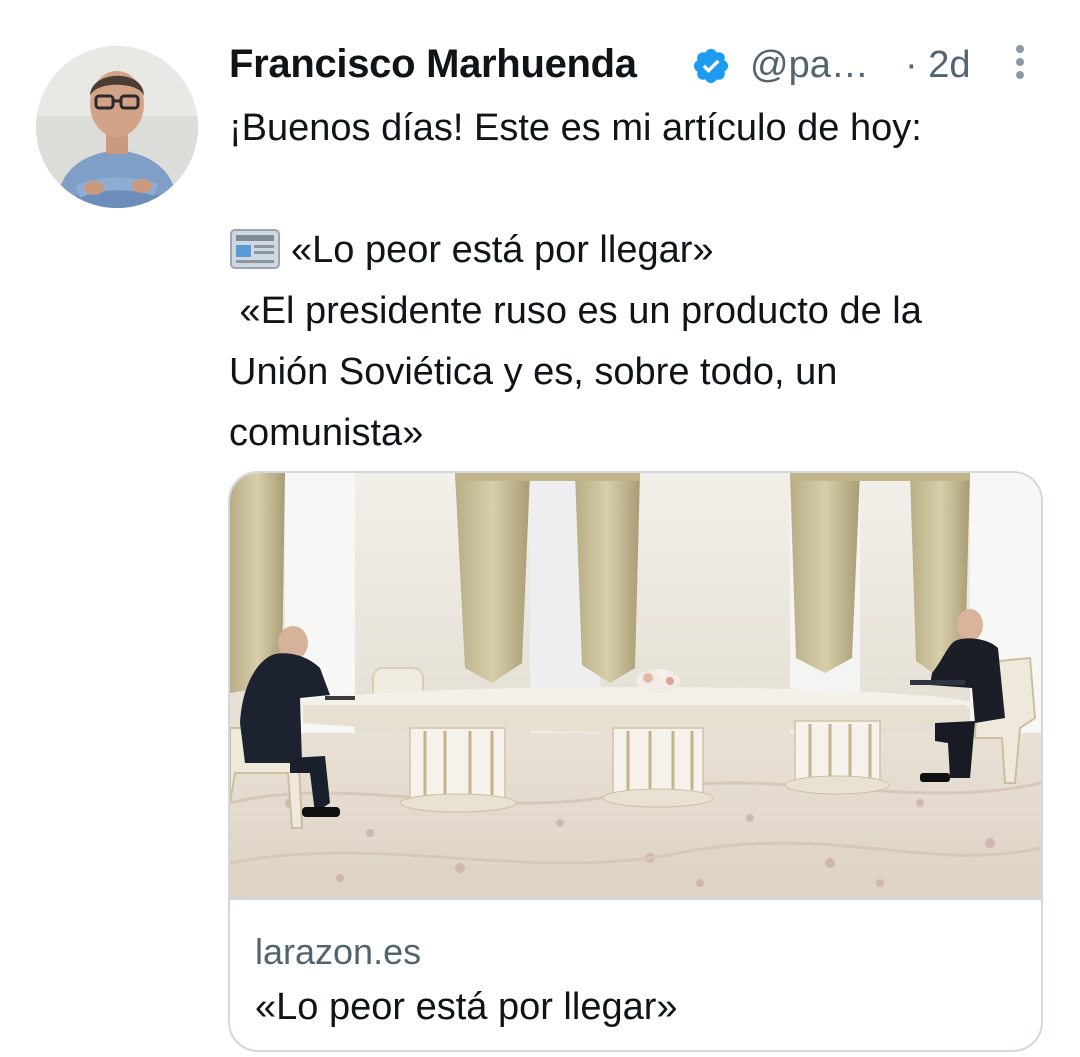 Image resolution: width=1080 pixels, height=1057 pixels. I want to click on tweet-line: Unión Soviética y es, sobre todo, un, so click(533, 372).